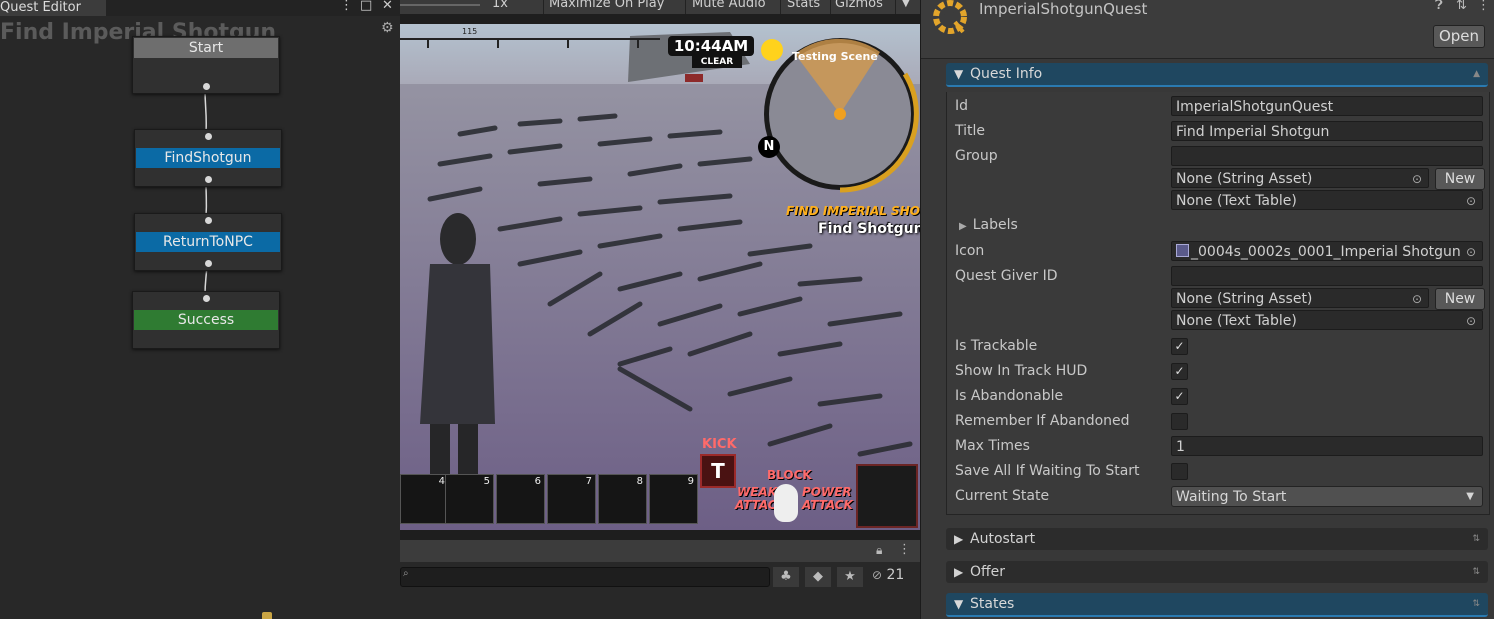 This screenshot has height=619, width=1494. I want to click on current-state-label: Current State, so click(1002, 496).